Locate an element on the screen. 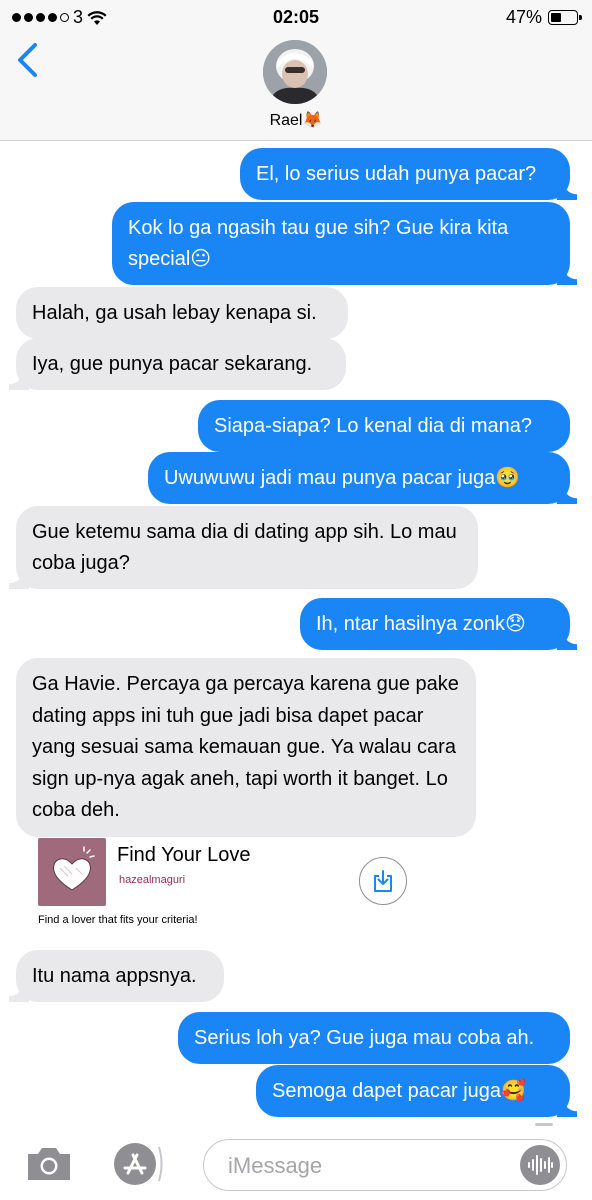 This screenshot has width=592, height=1200. message-bubble-outgoing: Ih, ntar hasilnya zonk😞 is located at coordinates (438, 624).